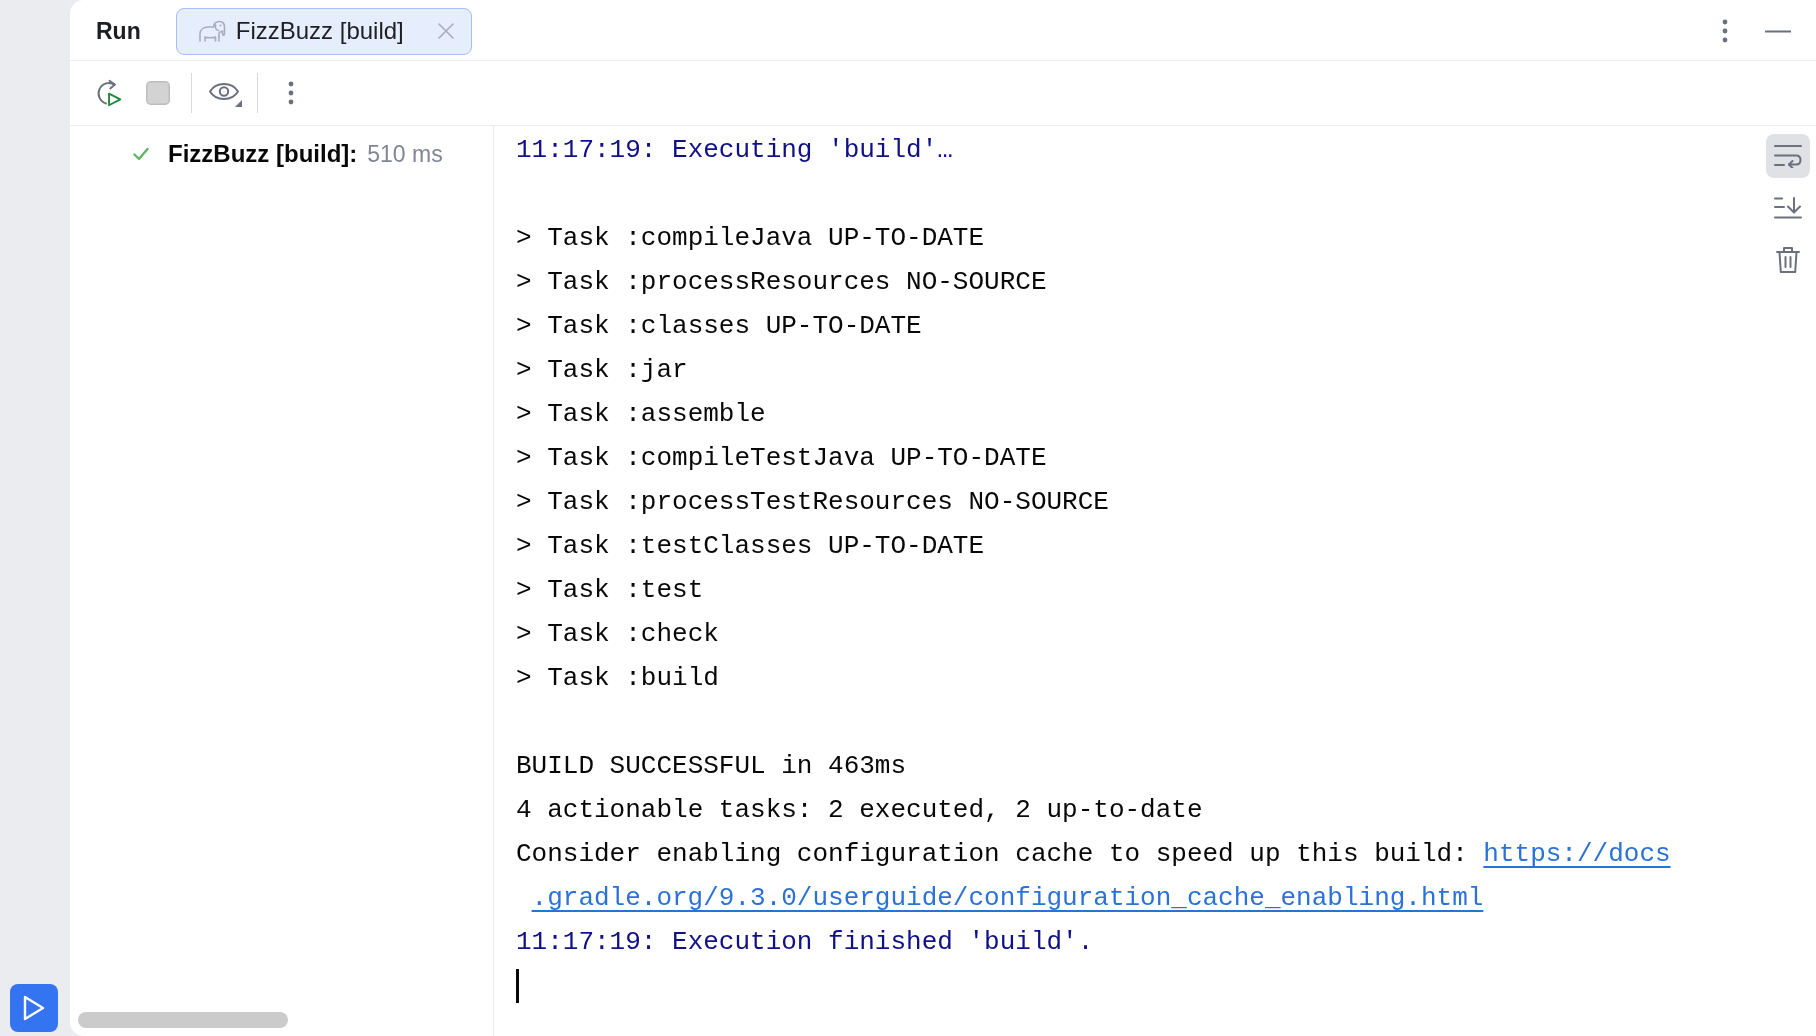 The width and height of the screenshot is (1816, 1036). I want to click on horizontal-scrollbar, so click(183, 1020).